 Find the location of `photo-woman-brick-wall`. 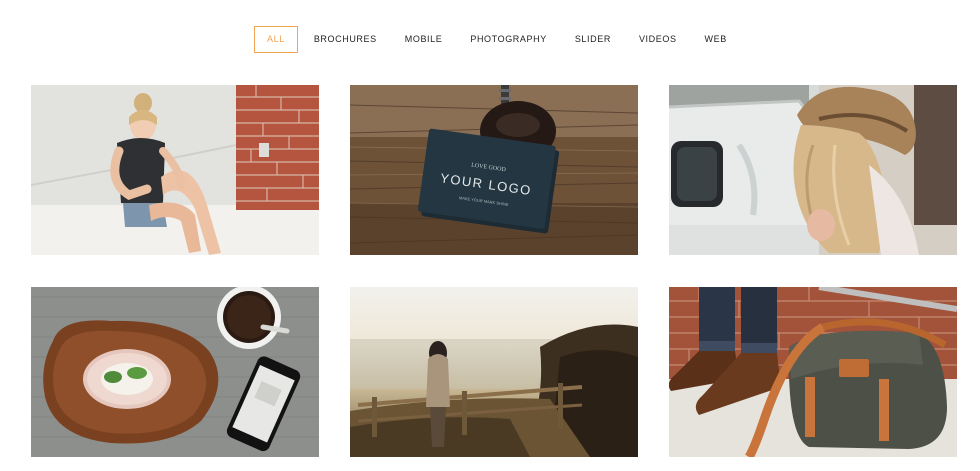

photo-woman-brick-wall is located at coordinates (175, 170).